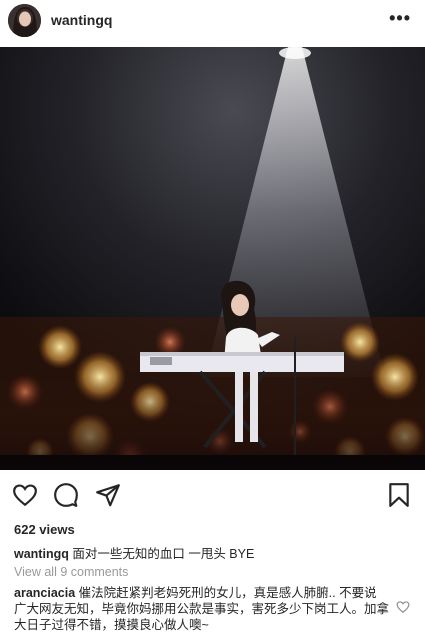  I want to click on caption-username: wantingq, so click(41, 554).